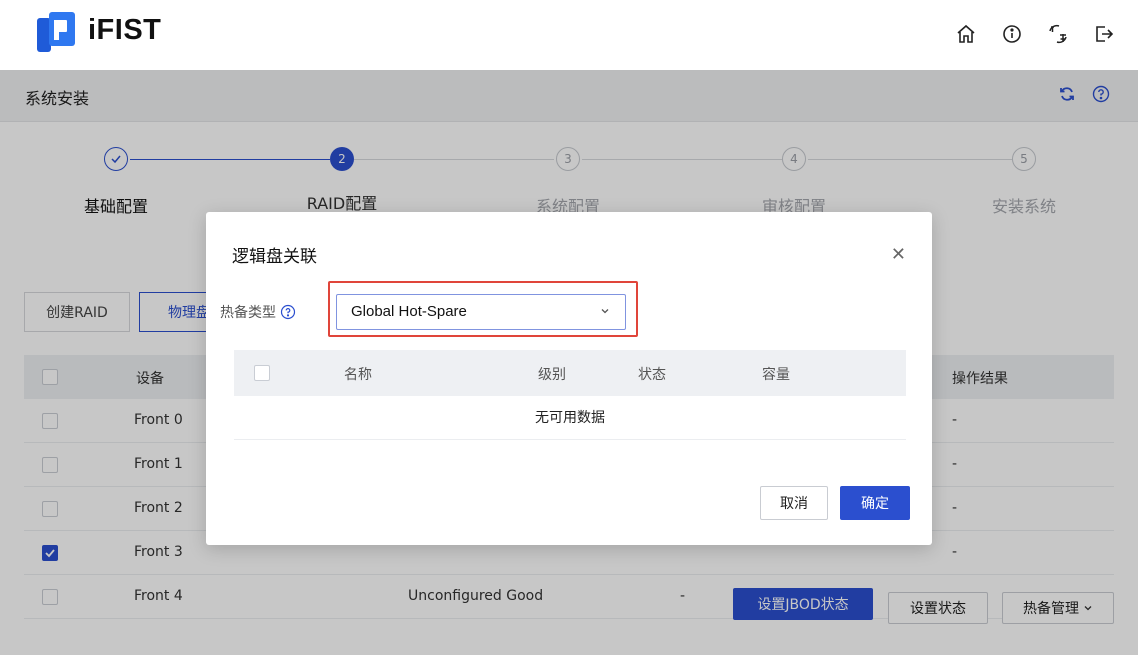 This screenshot has width=1138, height=655. Describe the element at coordinates (966, 34) in the screenshot. I see `home-icon` at that location.